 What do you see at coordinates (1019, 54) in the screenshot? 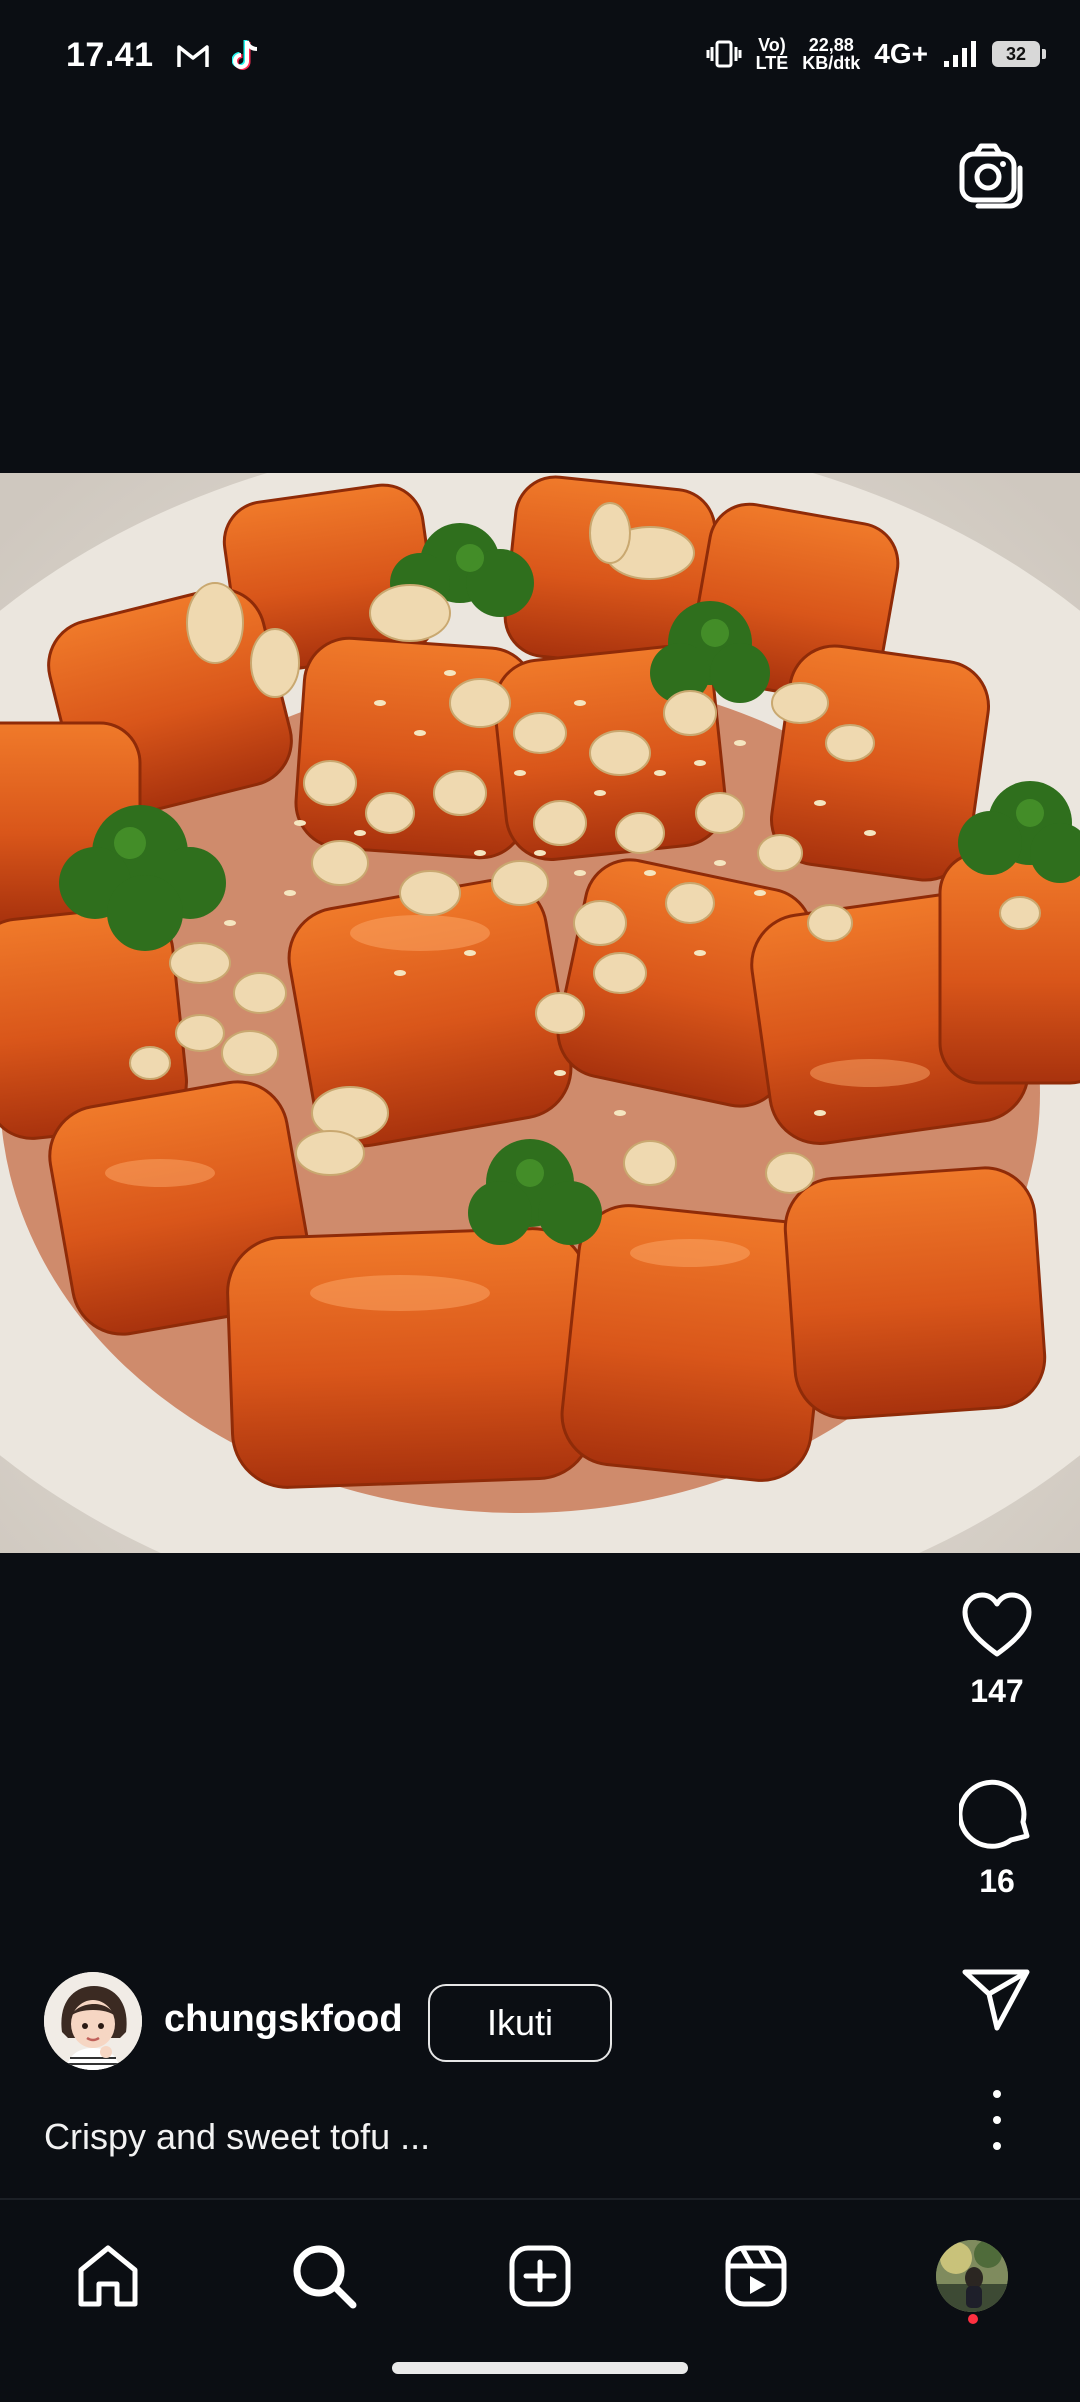
I see `battery-indicator: 32` at bounding box center [1019, 54].